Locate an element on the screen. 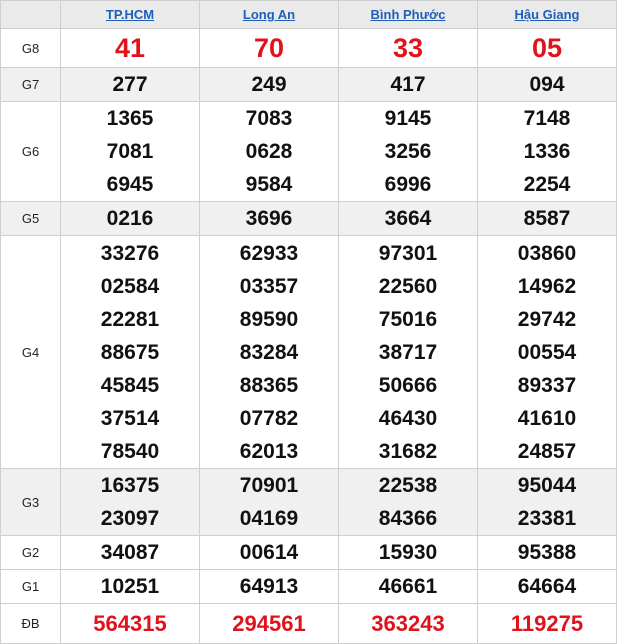 This screenshot has height=644, width=617. prize-number: 45845 is located at coordinates (130, 385).